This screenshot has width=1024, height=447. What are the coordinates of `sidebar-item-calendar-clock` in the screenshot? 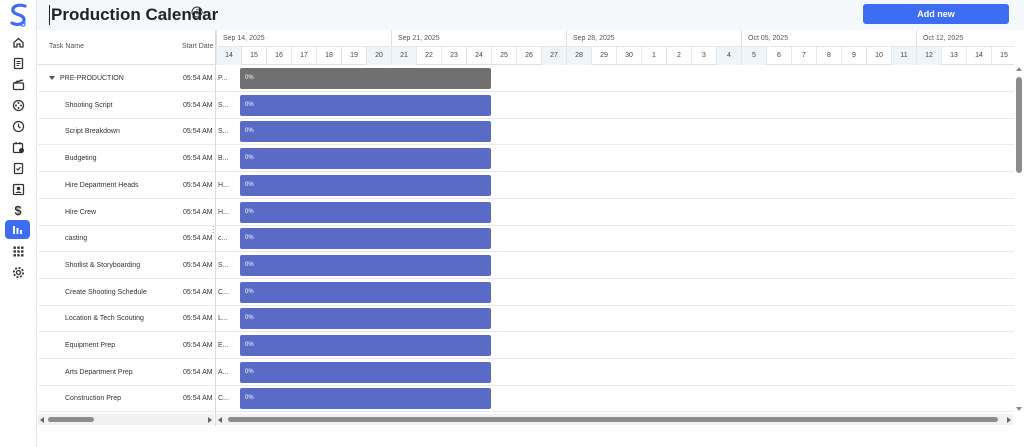 It's located at (18, 147).